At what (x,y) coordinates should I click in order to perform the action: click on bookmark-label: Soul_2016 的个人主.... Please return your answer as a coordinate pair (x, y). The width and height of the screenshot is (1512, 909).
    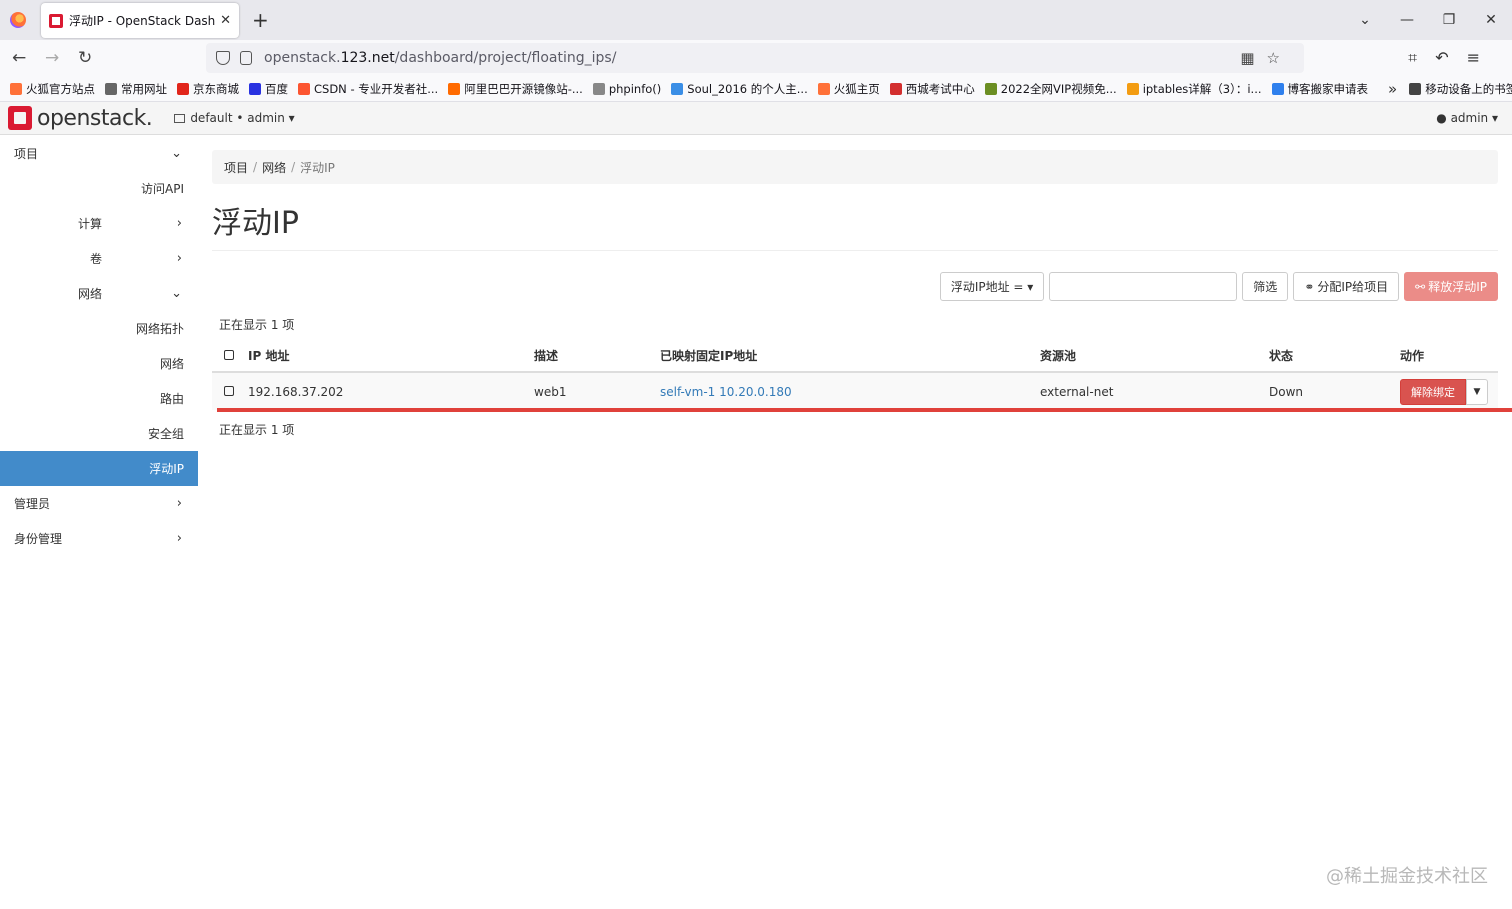
    Looking at the image, I should click on (747, 88).